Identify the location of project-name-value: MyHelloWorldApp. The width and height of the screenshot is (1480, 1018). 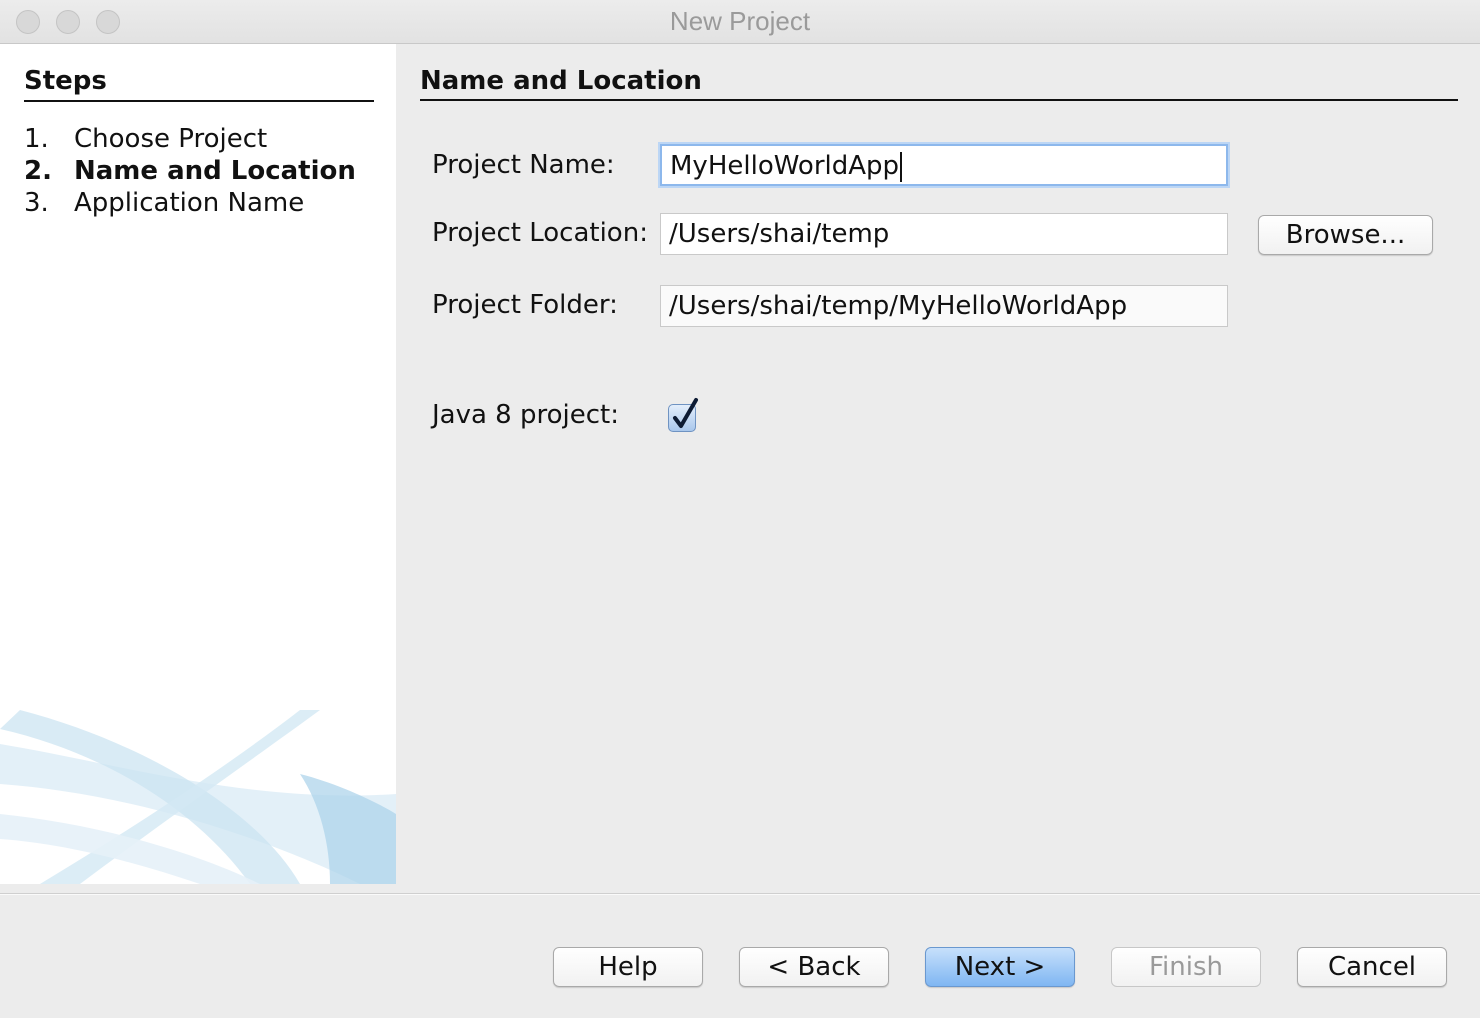
(785, 166).